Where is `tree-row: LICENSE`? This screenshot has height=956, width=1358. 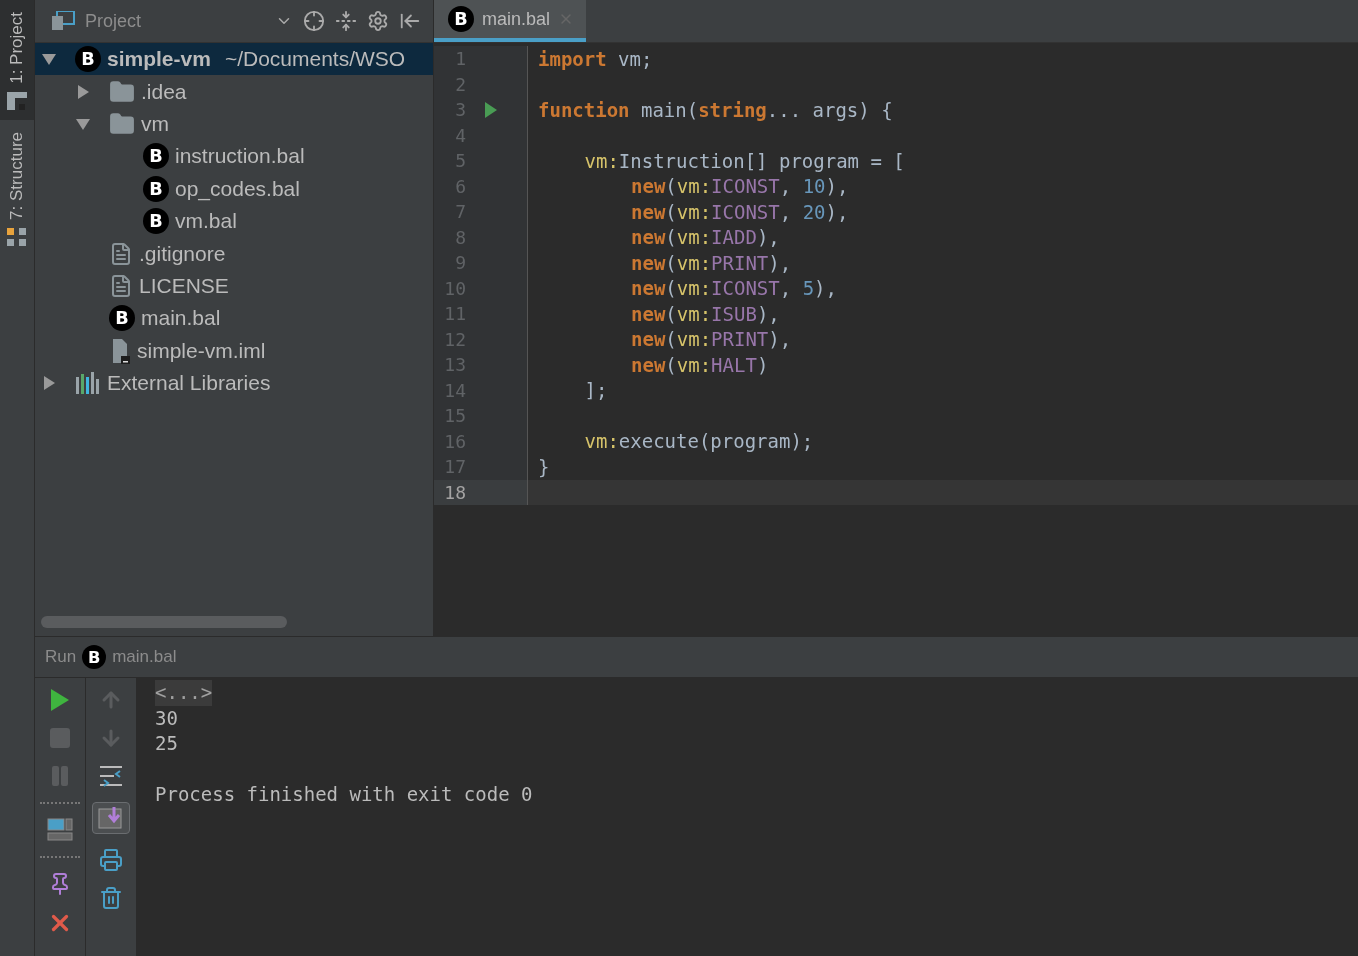
tree-row: LICENSE is located at coordinates (234, 286).